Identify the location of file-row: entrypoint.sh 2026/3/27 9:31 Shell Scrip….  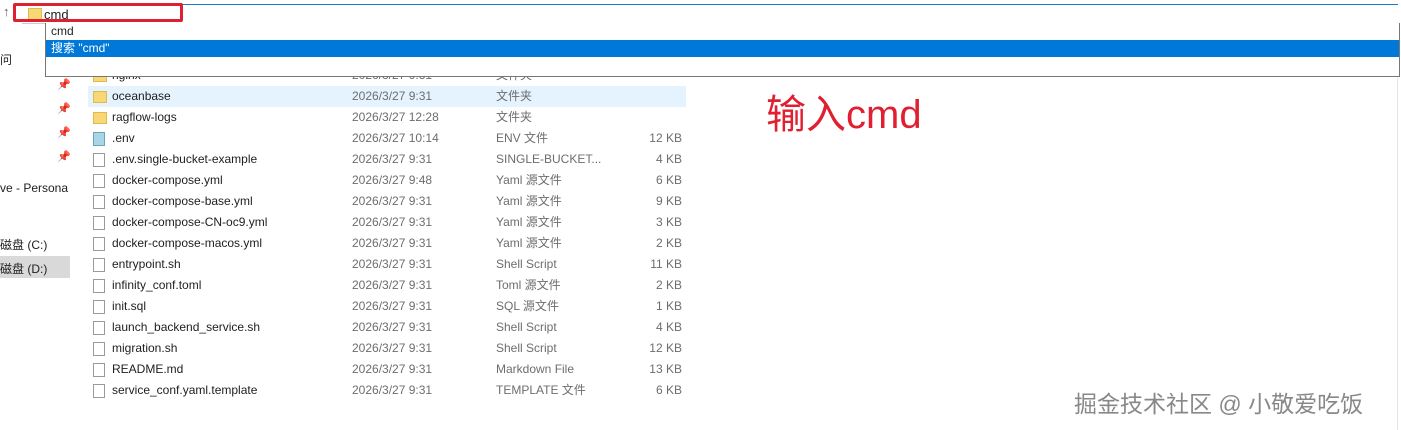
(387, 264).